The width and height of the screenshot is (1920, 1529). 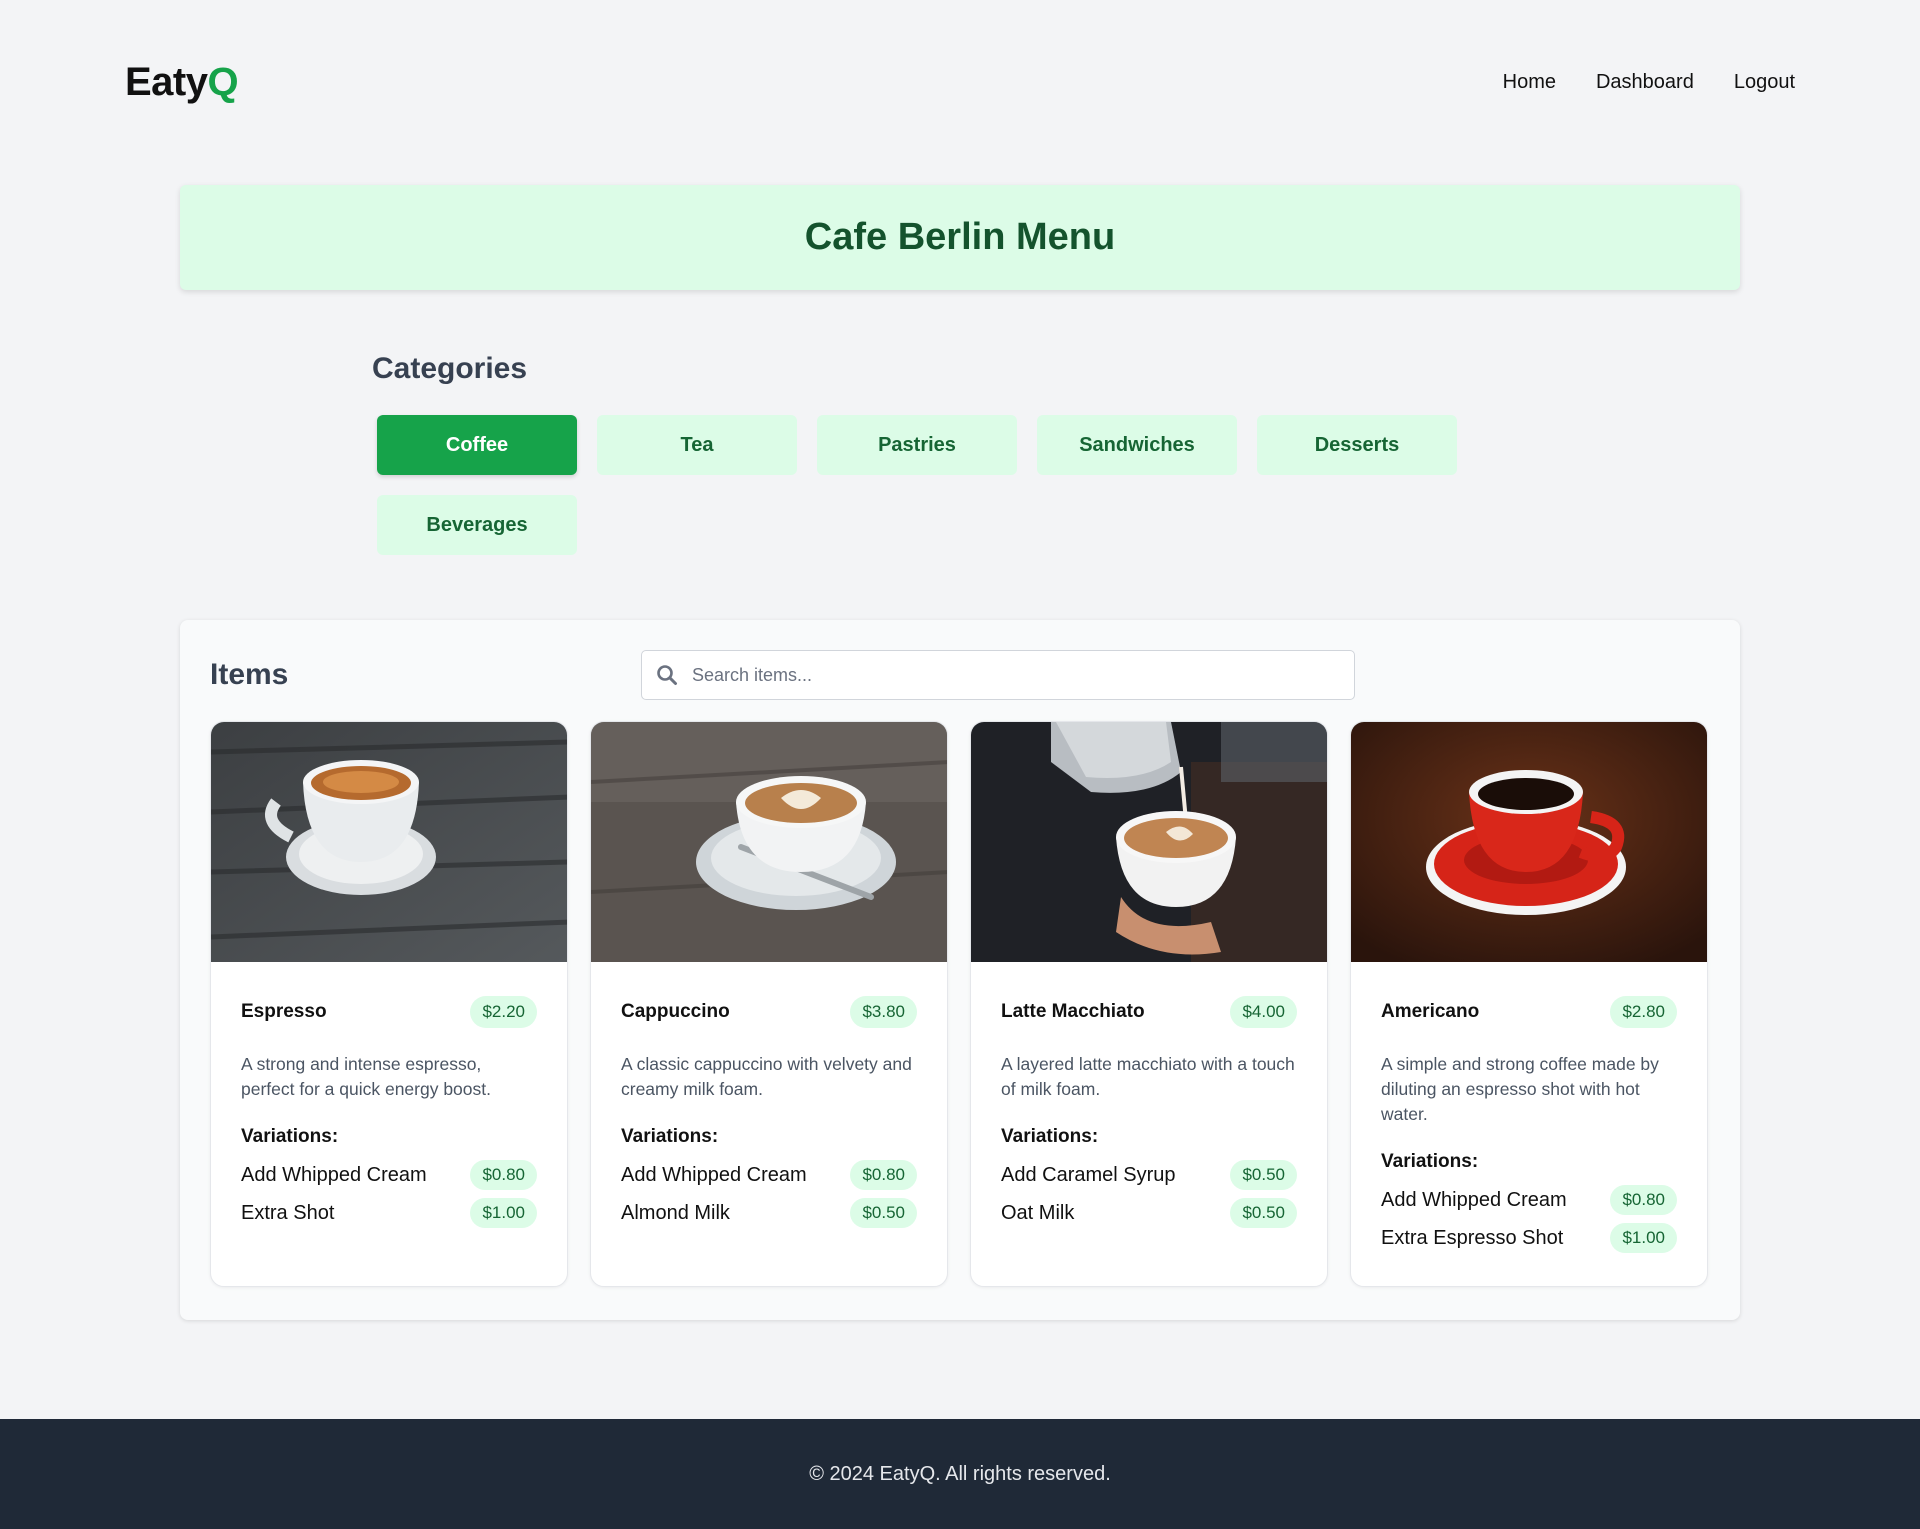 What do you see at coordinates (288, 1212) in the screenshot?
I see `variation-name: Extra Shot` at bounding box center [288, 1212].